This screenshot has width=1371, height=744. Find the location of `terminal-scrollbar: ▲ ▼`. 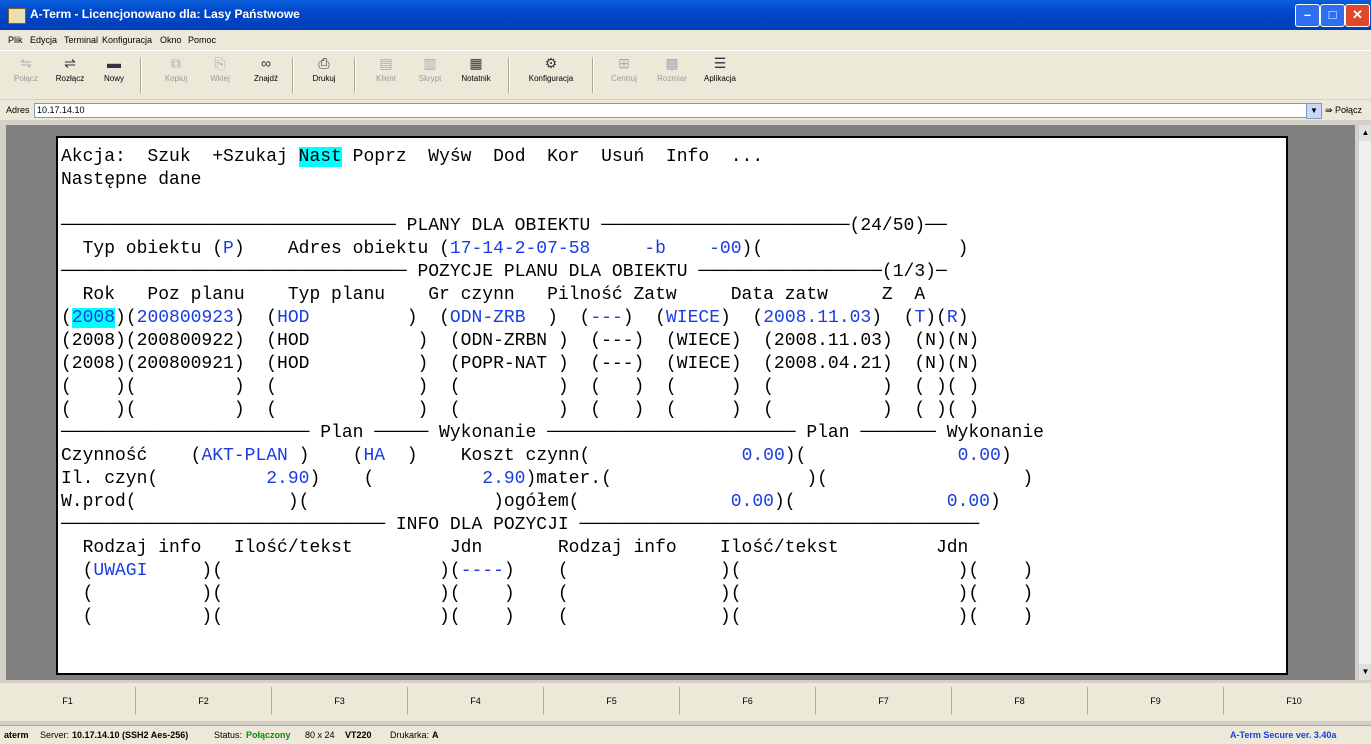

terminal-scrollbar: ▲ ▼ is located at coordinates (1364, 402).